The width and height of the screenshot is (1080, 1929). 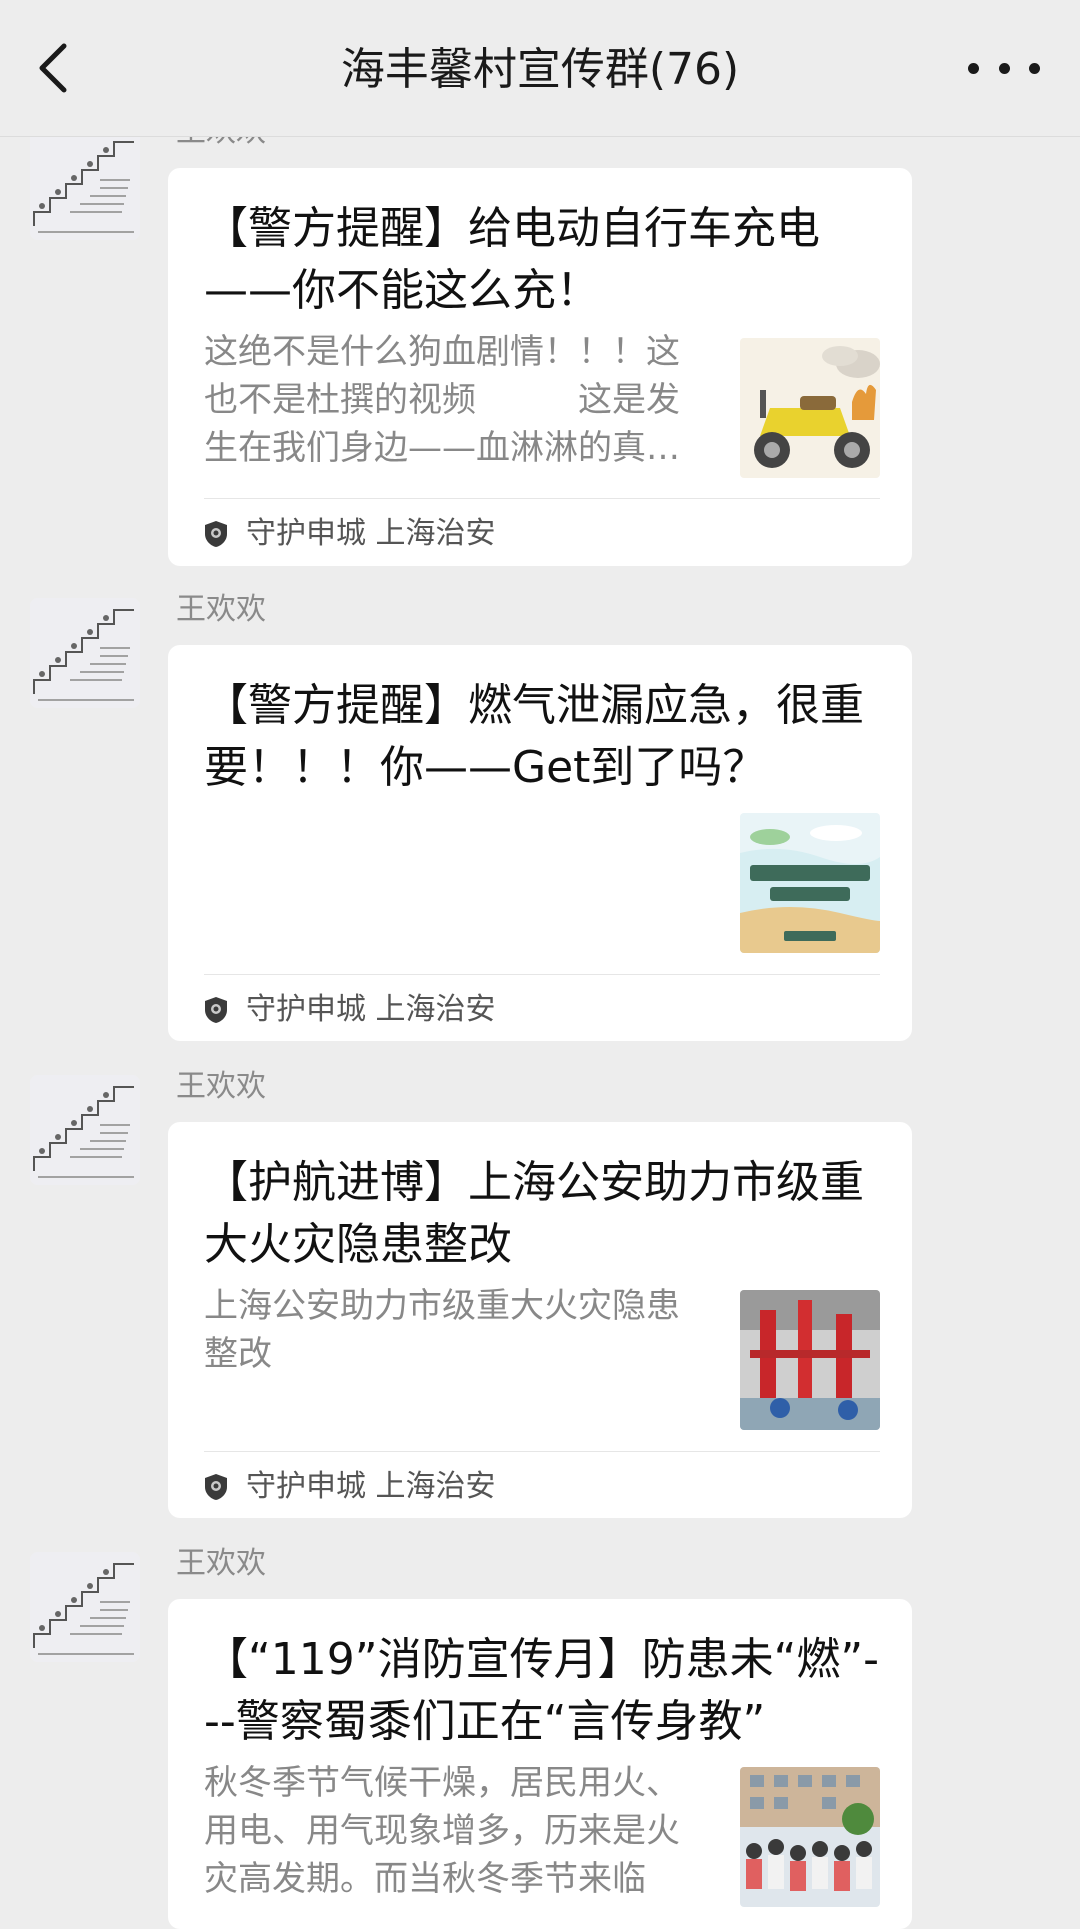 I want to click on article-summary: 上海公安助力市级重大火灾隐患整改, so click(x=442, y=1330).